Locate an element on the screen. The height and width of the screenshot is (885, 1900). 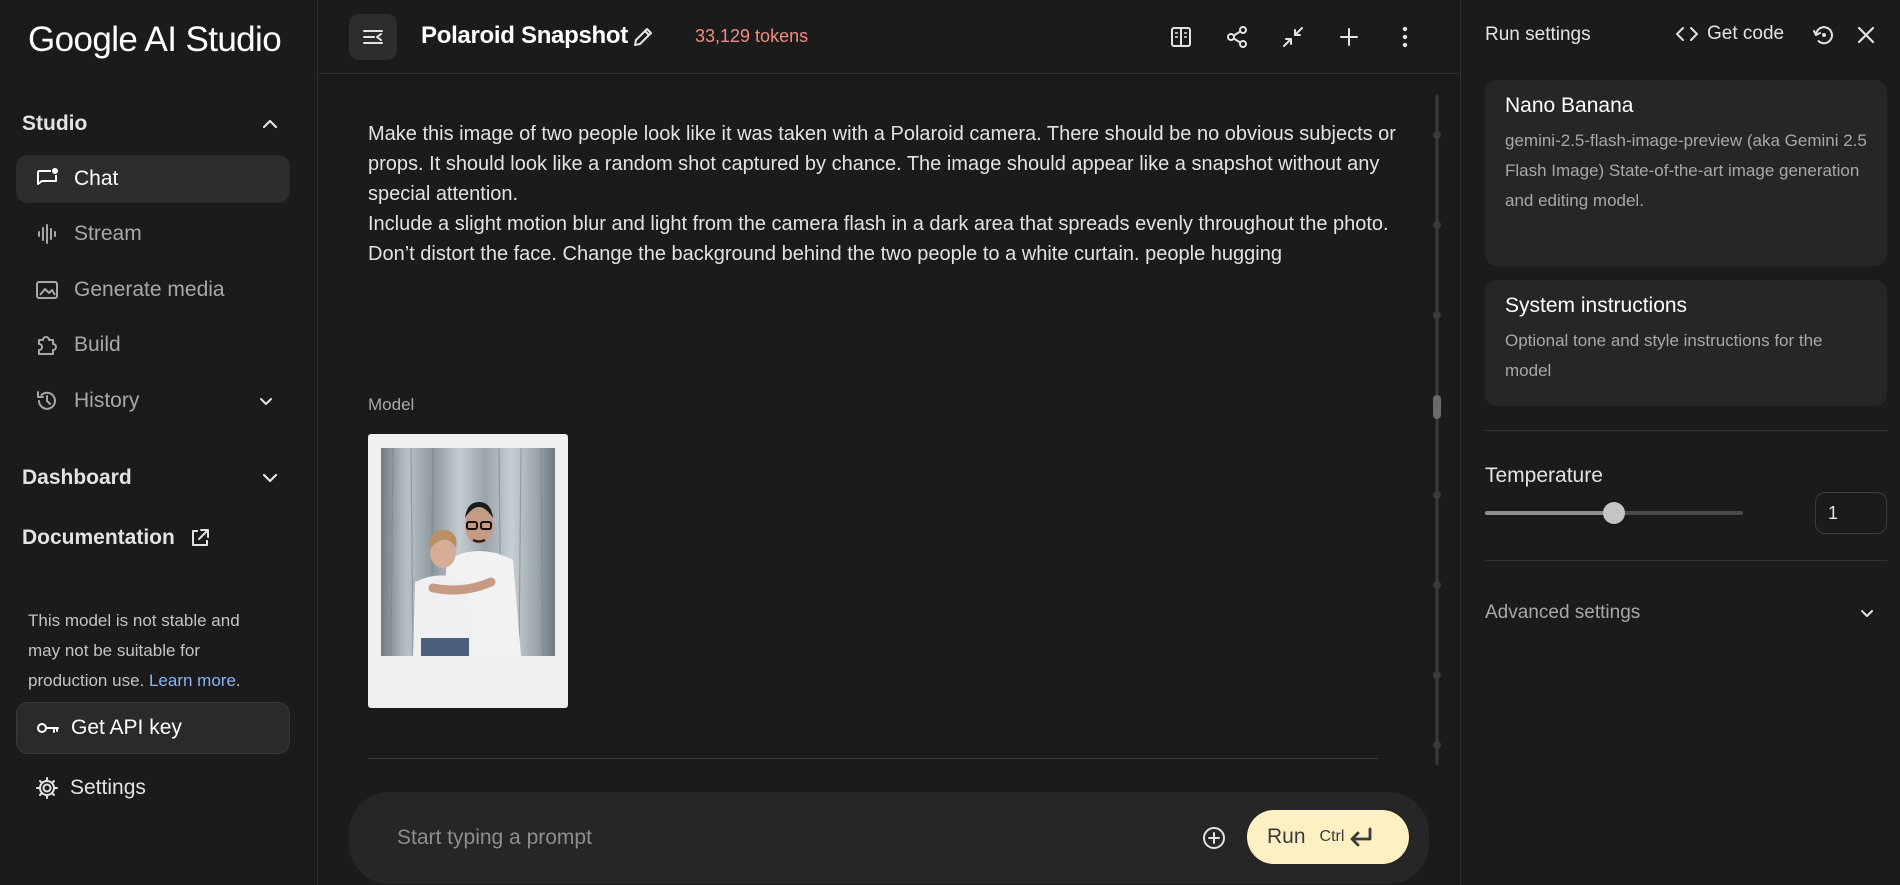
code-icon is located at coordinates (1687, 34).